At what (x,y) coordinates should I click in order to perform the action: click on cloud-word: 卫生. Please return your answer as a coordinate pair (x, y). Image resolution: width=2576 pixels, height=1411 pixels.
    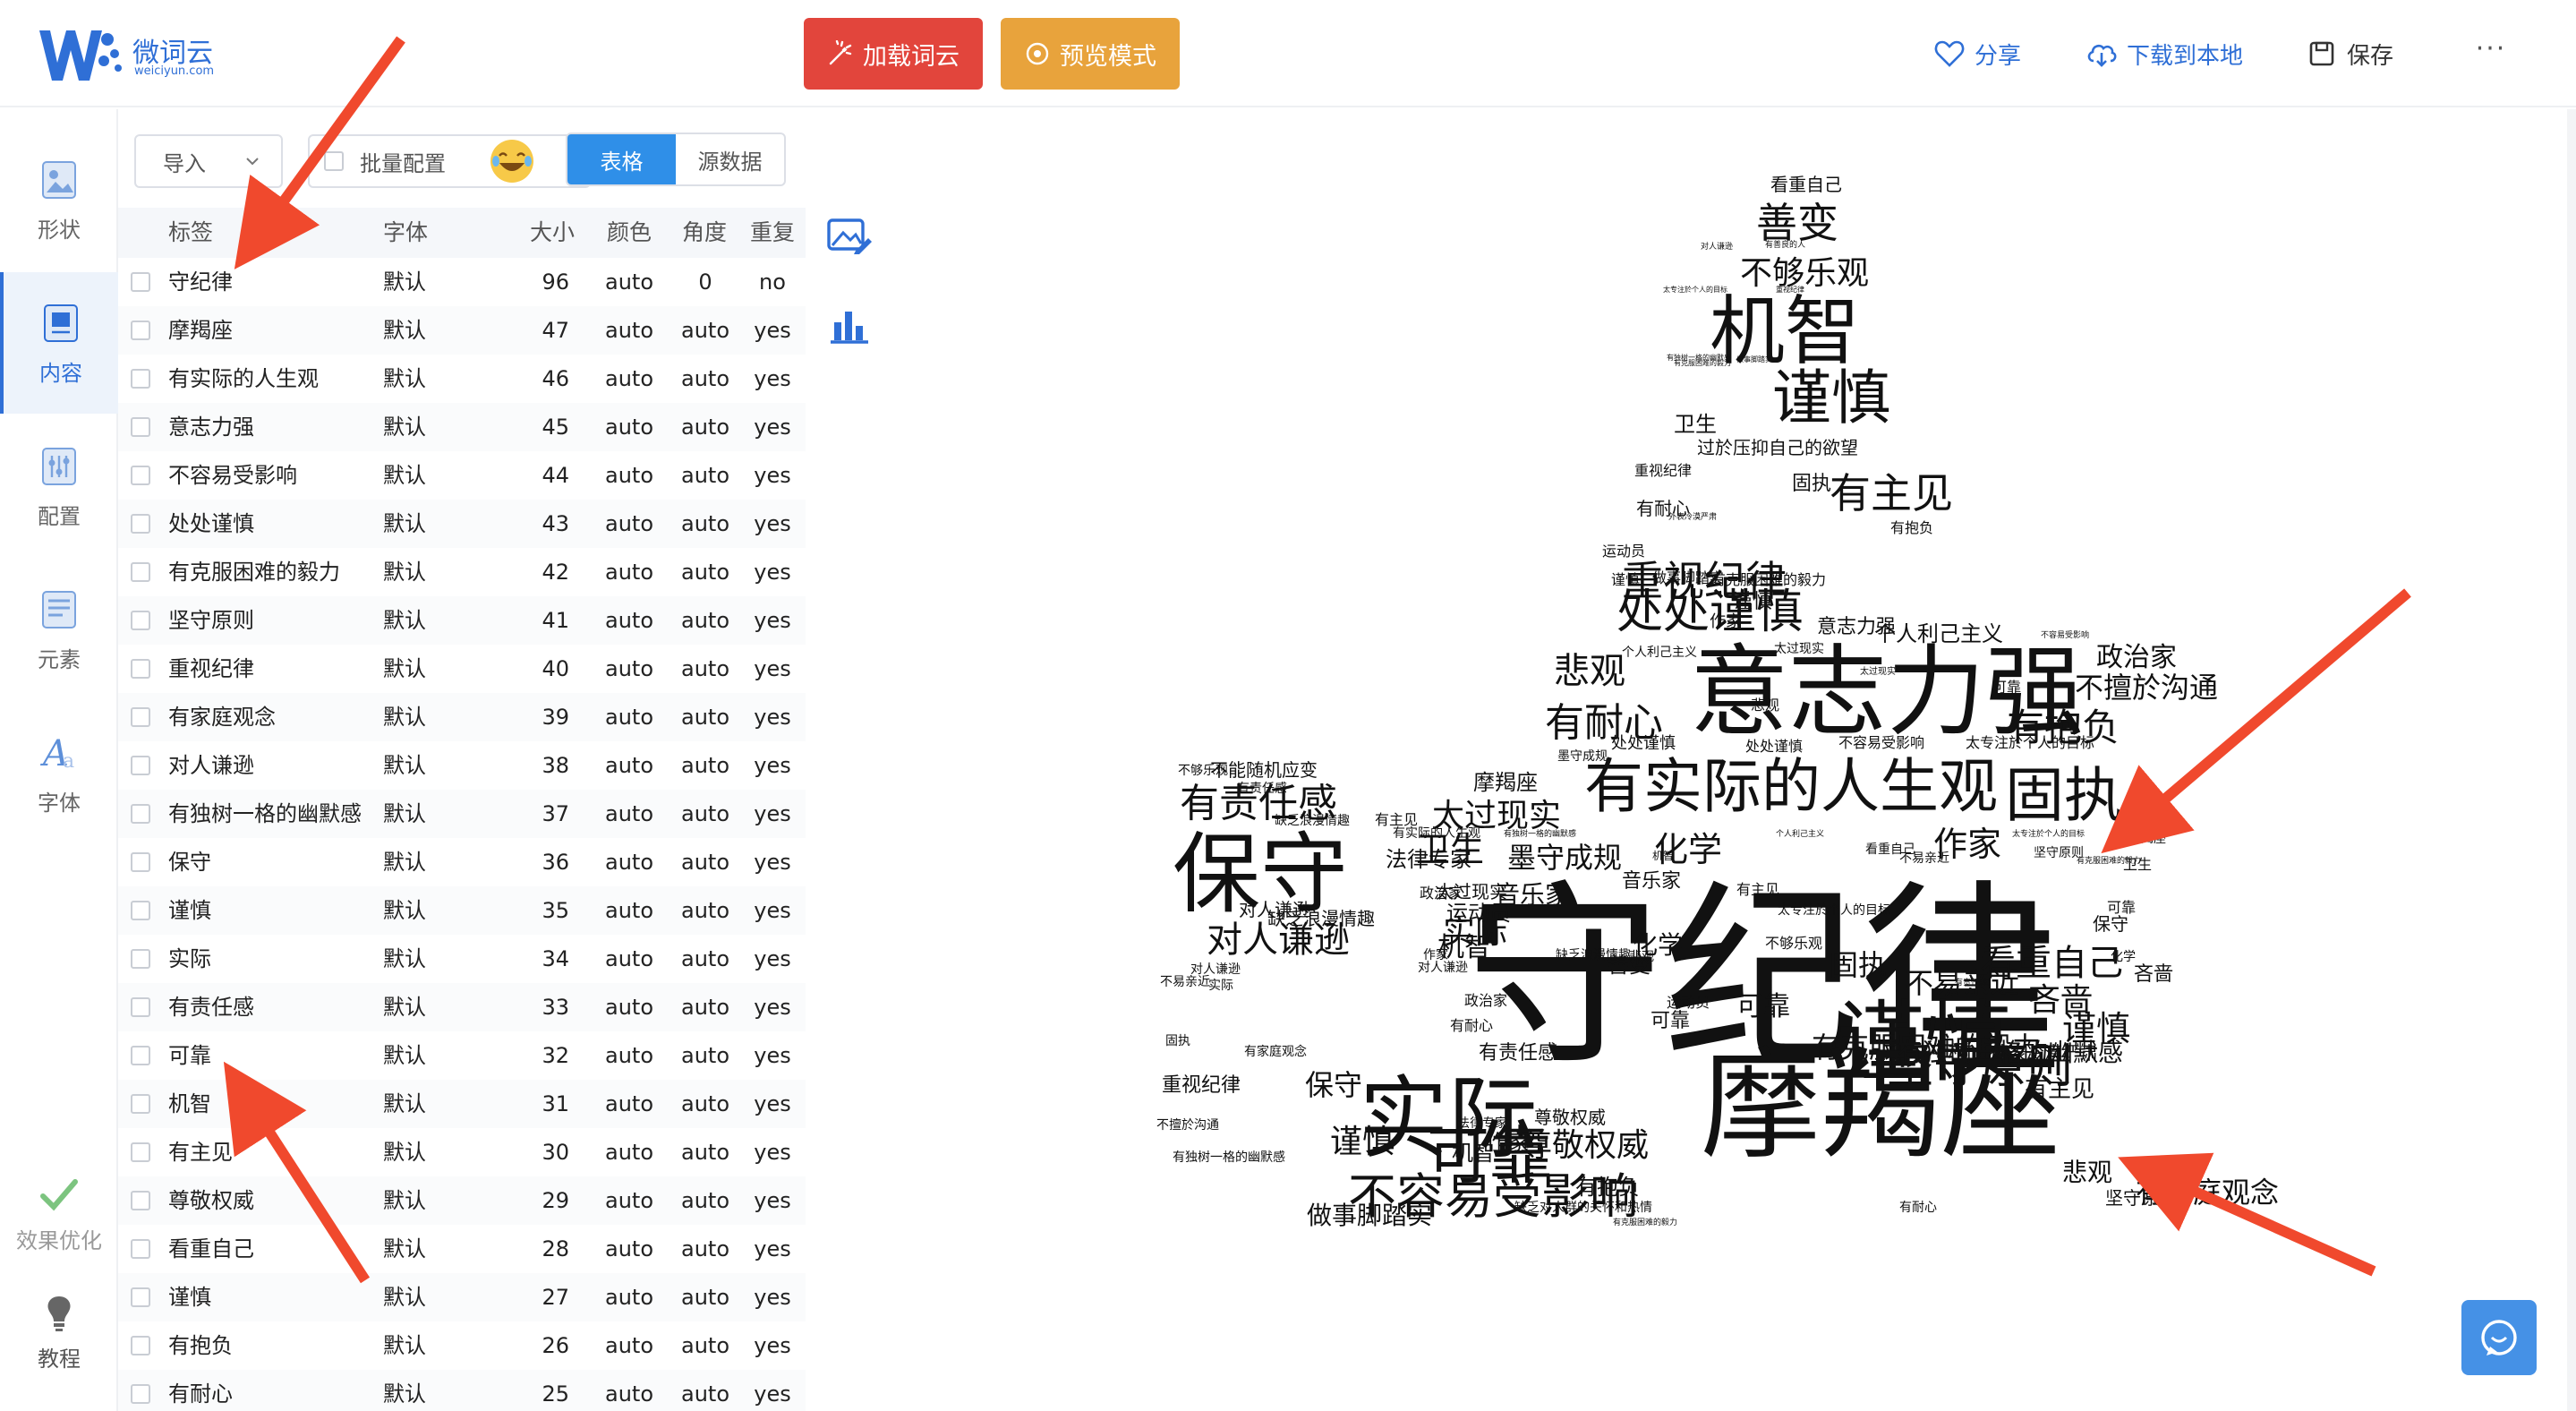
    Looking at the image, I should click on (1695, 424).